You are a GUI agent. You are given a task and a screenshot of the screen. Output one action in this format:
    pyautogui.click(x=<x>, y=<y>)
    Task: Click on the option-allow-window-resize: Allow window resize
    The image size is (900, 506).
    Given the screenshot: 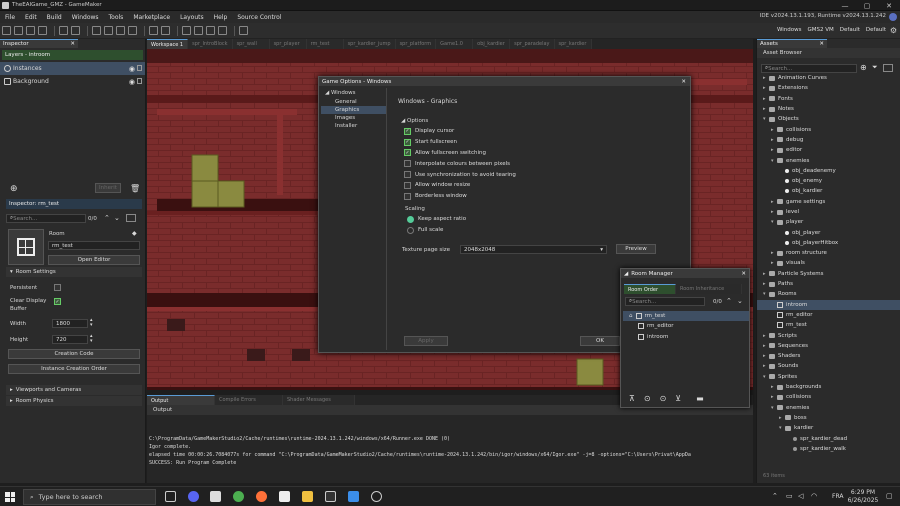 What is the action you would take?
    pyautogui.click(x=504, y=185)
    